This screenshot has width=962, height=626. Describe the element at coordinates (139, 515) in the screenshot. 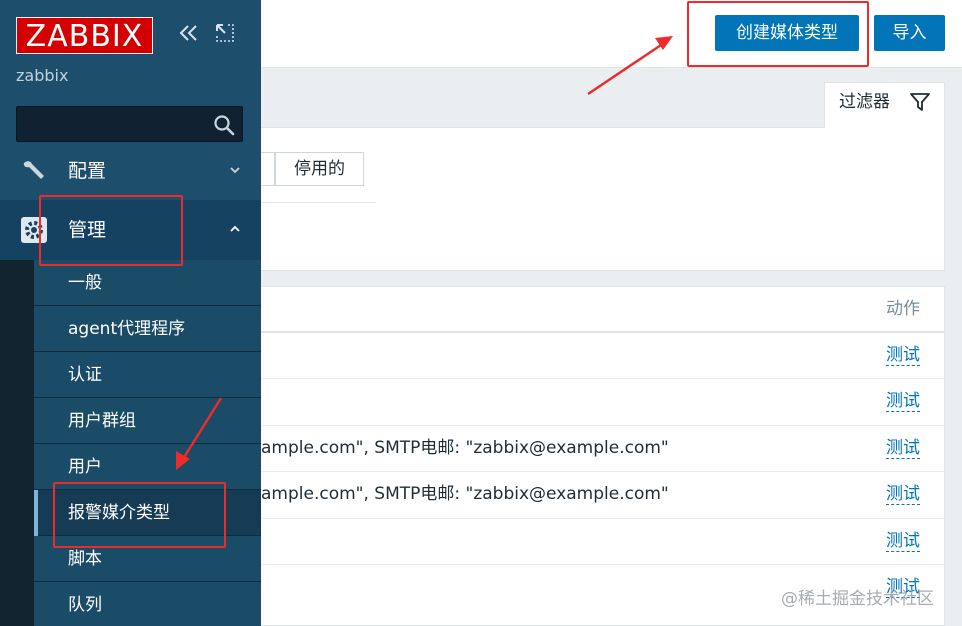

I see `annotation-box-media-types` at that location.